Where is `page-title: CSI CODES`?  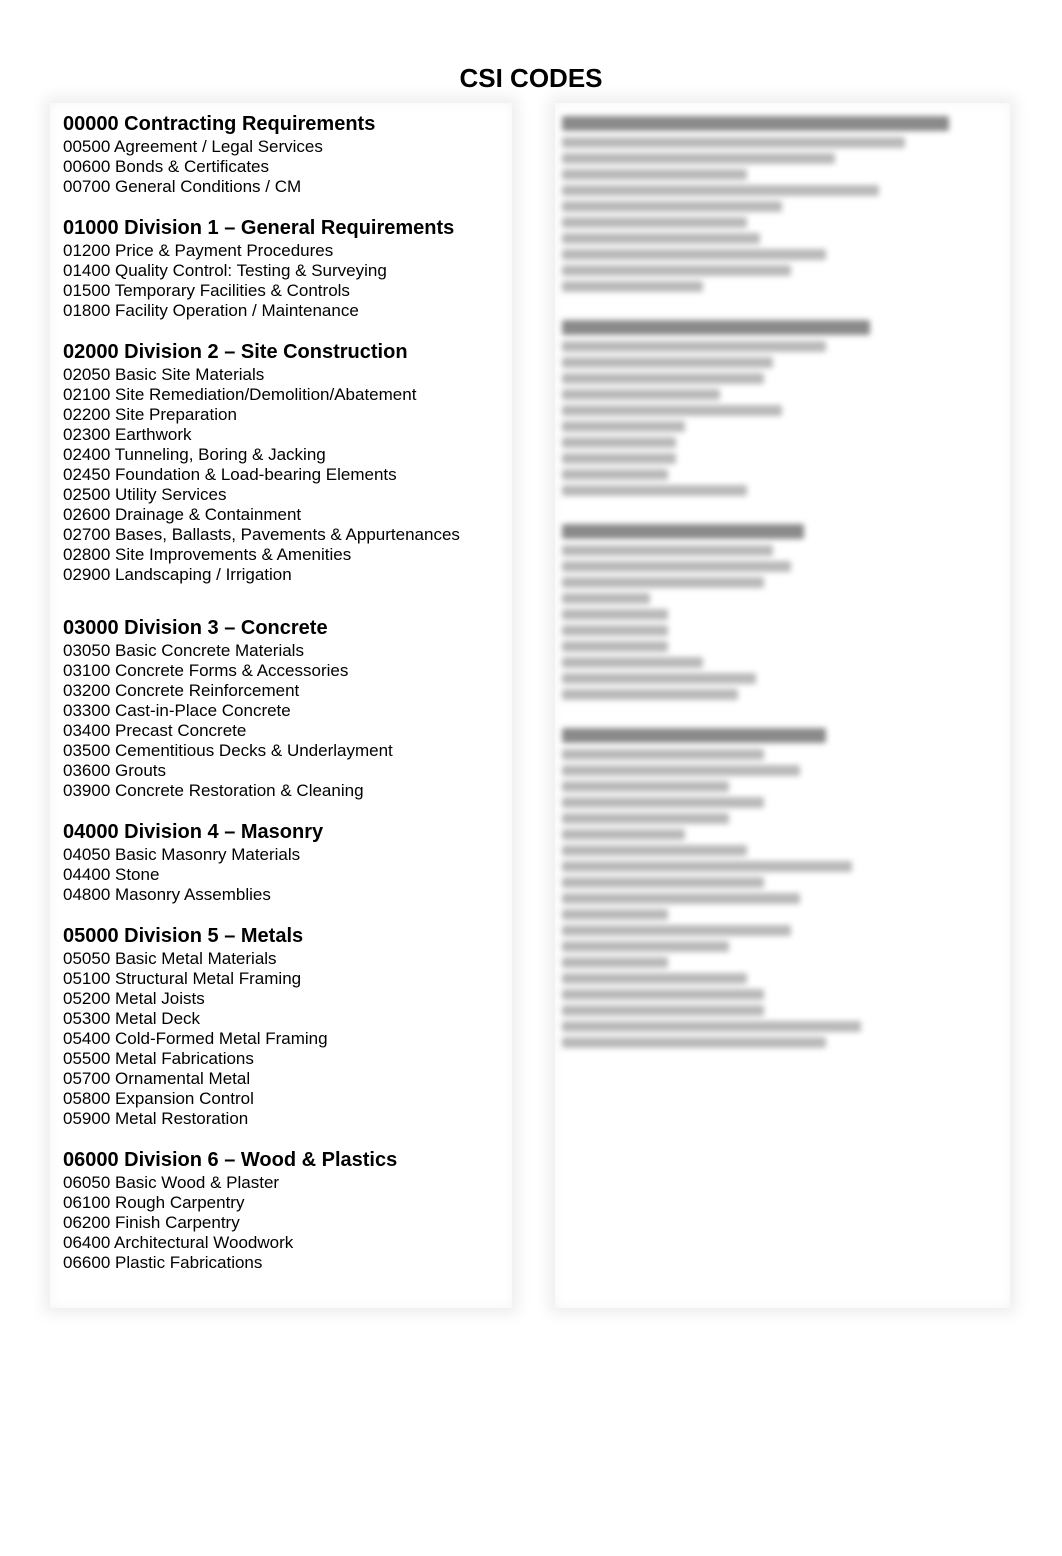 page-title: CSI CODES is located at coordinates (531, 78).